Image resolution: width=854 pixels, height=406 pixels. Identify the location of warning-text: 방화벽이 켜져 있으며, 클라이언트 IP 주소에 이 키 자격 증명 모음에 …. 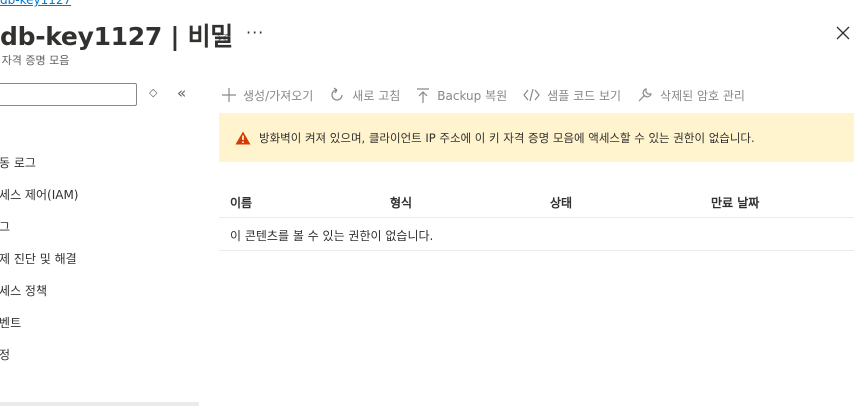
(507, 137).